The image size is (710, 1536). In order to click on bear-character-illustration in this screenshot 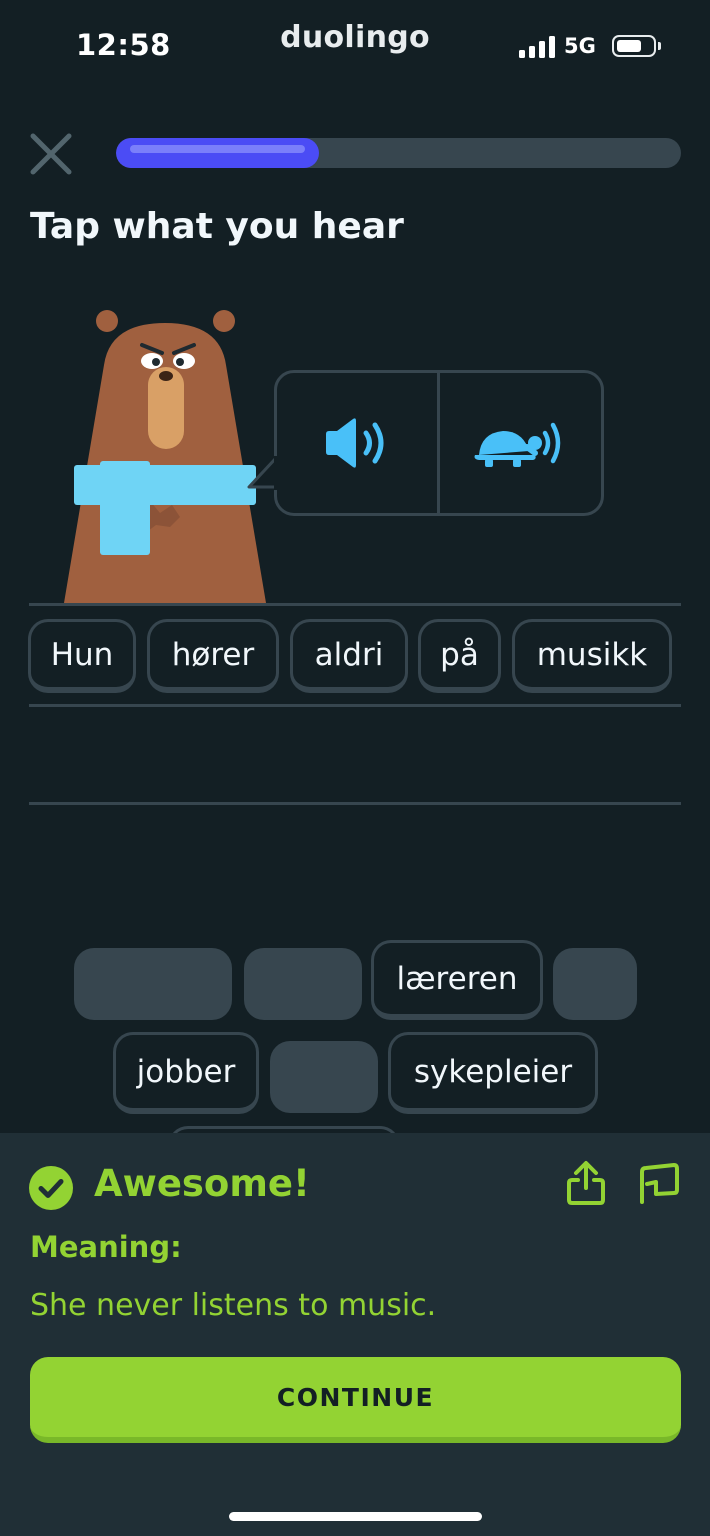, I will do `click(165, 456)`.